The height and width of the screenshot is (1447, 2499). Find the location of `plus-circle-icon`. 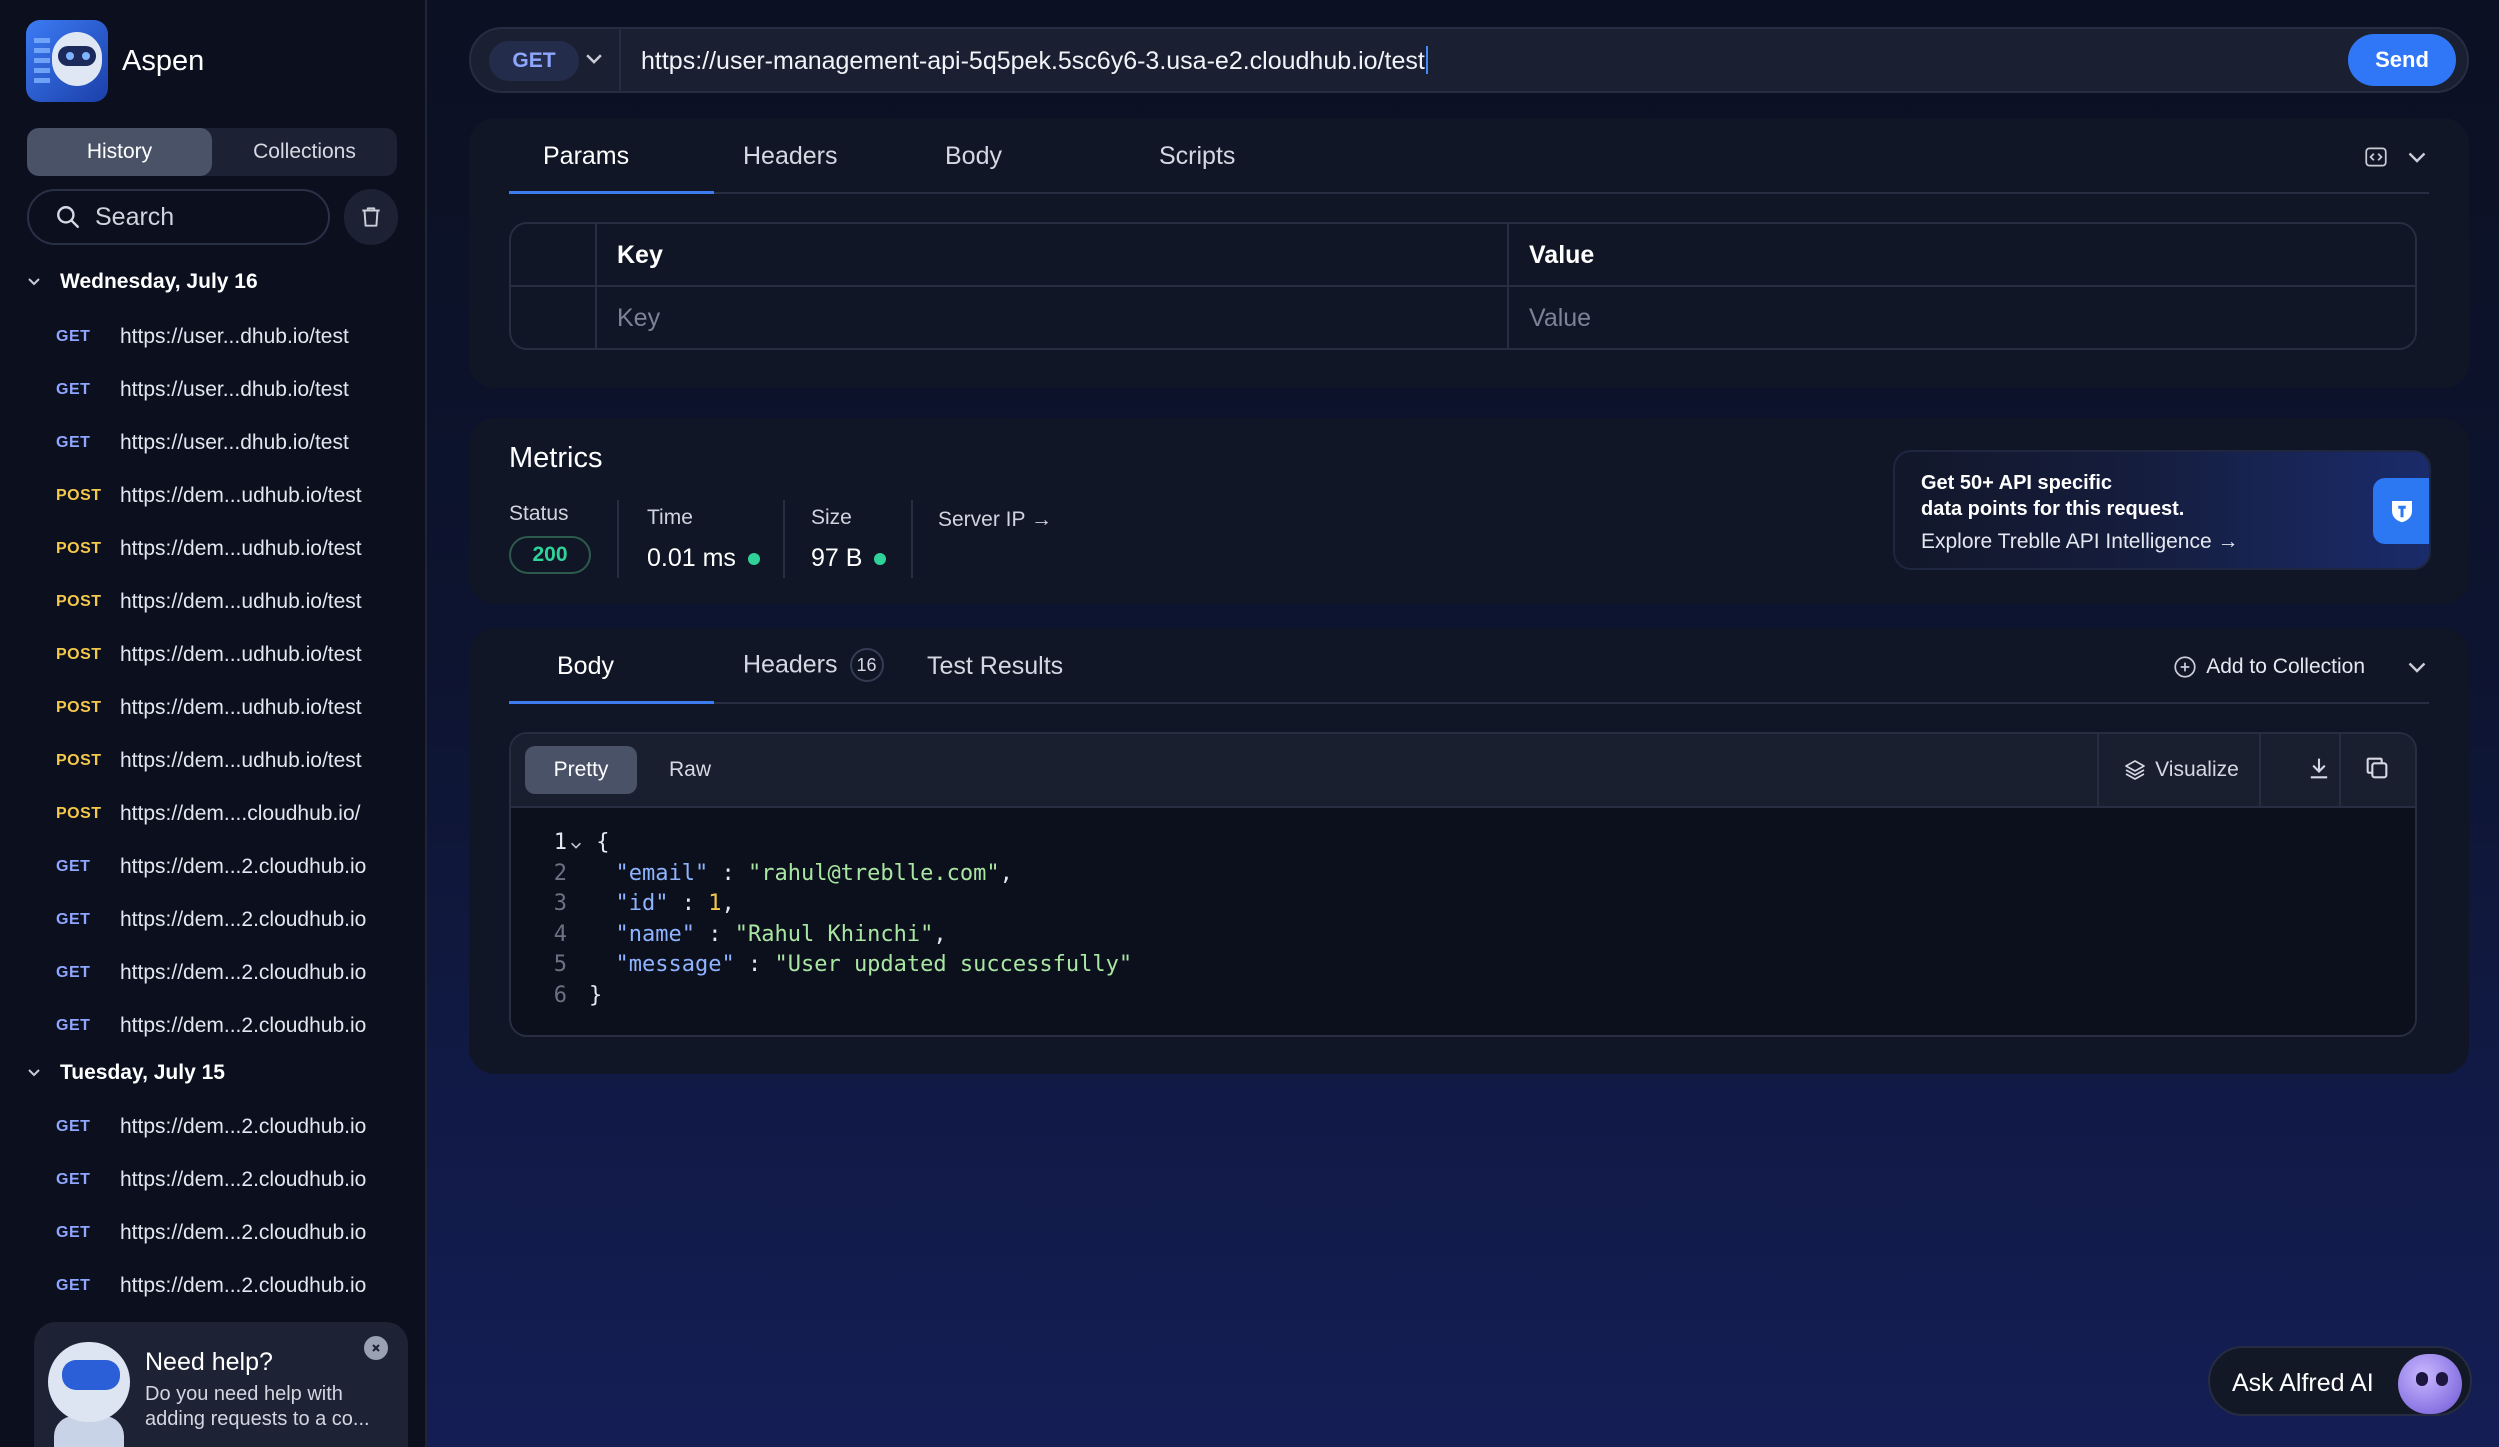

plus-circle-icon is located at coordinates (2185, 667).